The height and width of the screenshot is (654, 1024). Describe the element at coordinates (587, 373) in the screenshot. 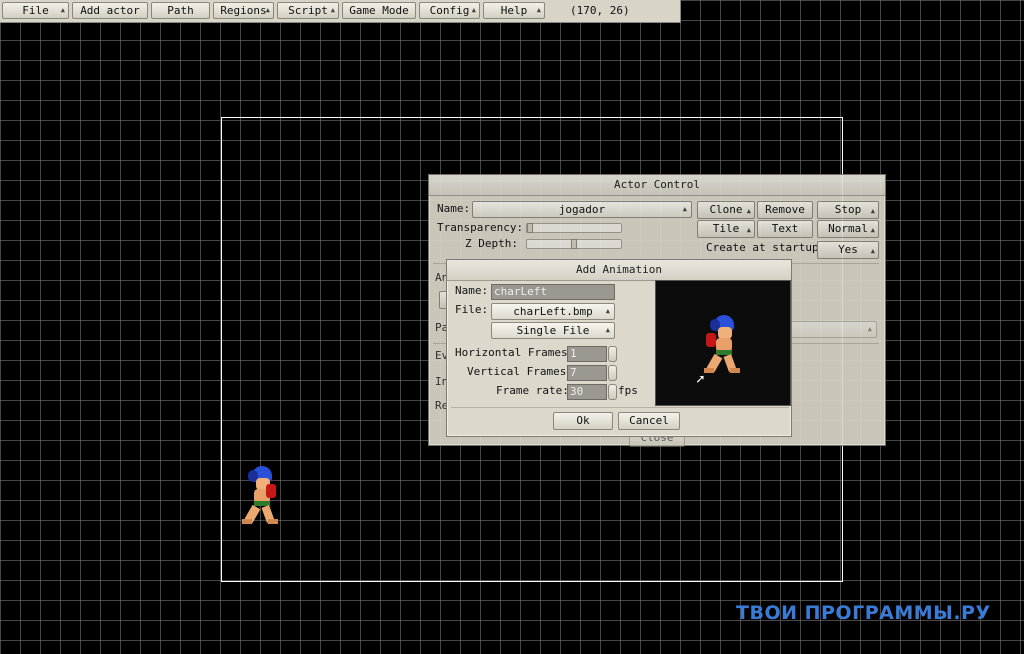

I see `vertical-frames-input: 7` at that location.